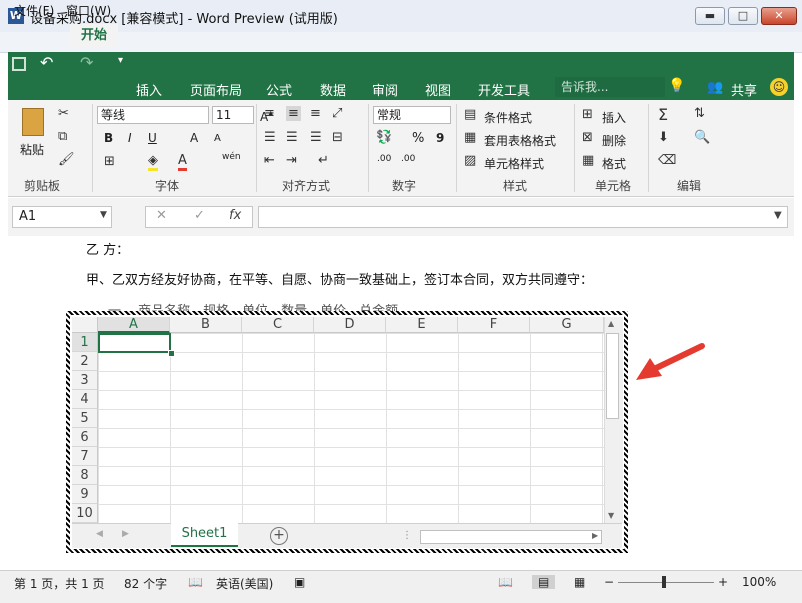  What do you see at coordinates (567, 325) in the screenshot?
I see `column-header-g: G` at bounding box center [567, 325].